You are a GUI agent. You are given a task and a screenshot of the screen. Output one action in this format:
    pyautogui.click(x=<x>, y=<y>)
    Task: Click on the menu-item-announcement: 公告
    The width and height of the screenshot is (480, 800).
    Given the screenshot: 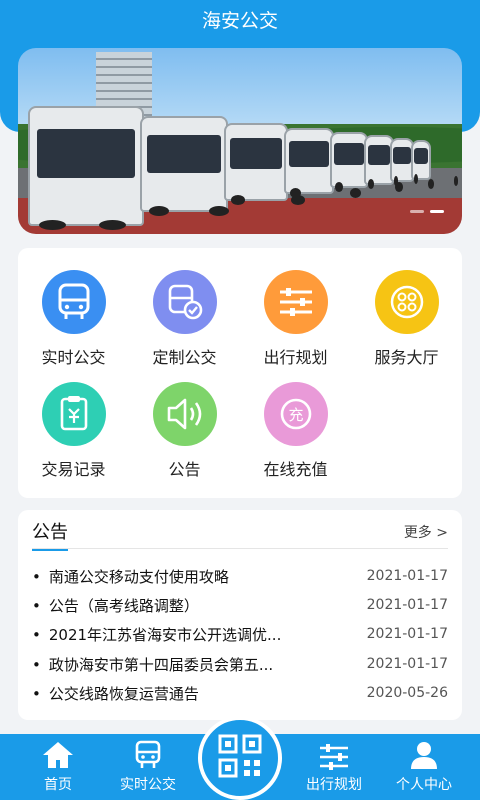 What is the action you would take?
    pyautogui.click(x=184, y=419)
    